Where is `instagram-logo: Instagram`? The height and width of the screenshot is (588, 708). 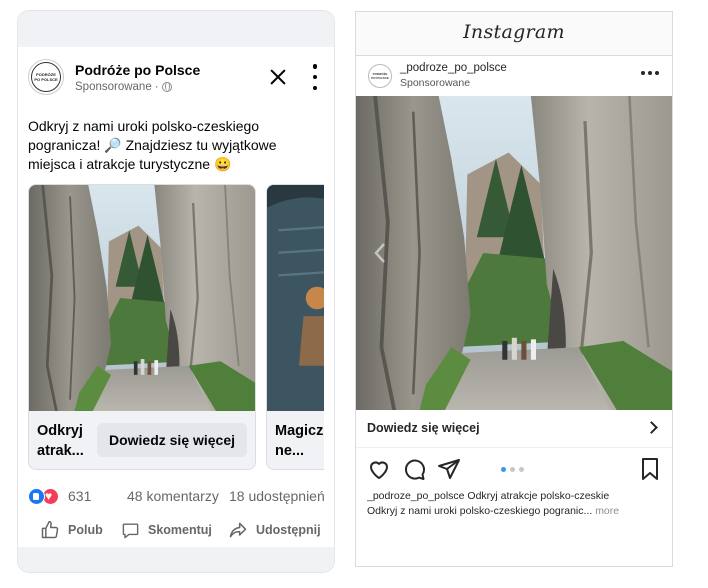 instagram-logo: Instagram is located at coordinates (514, 32).